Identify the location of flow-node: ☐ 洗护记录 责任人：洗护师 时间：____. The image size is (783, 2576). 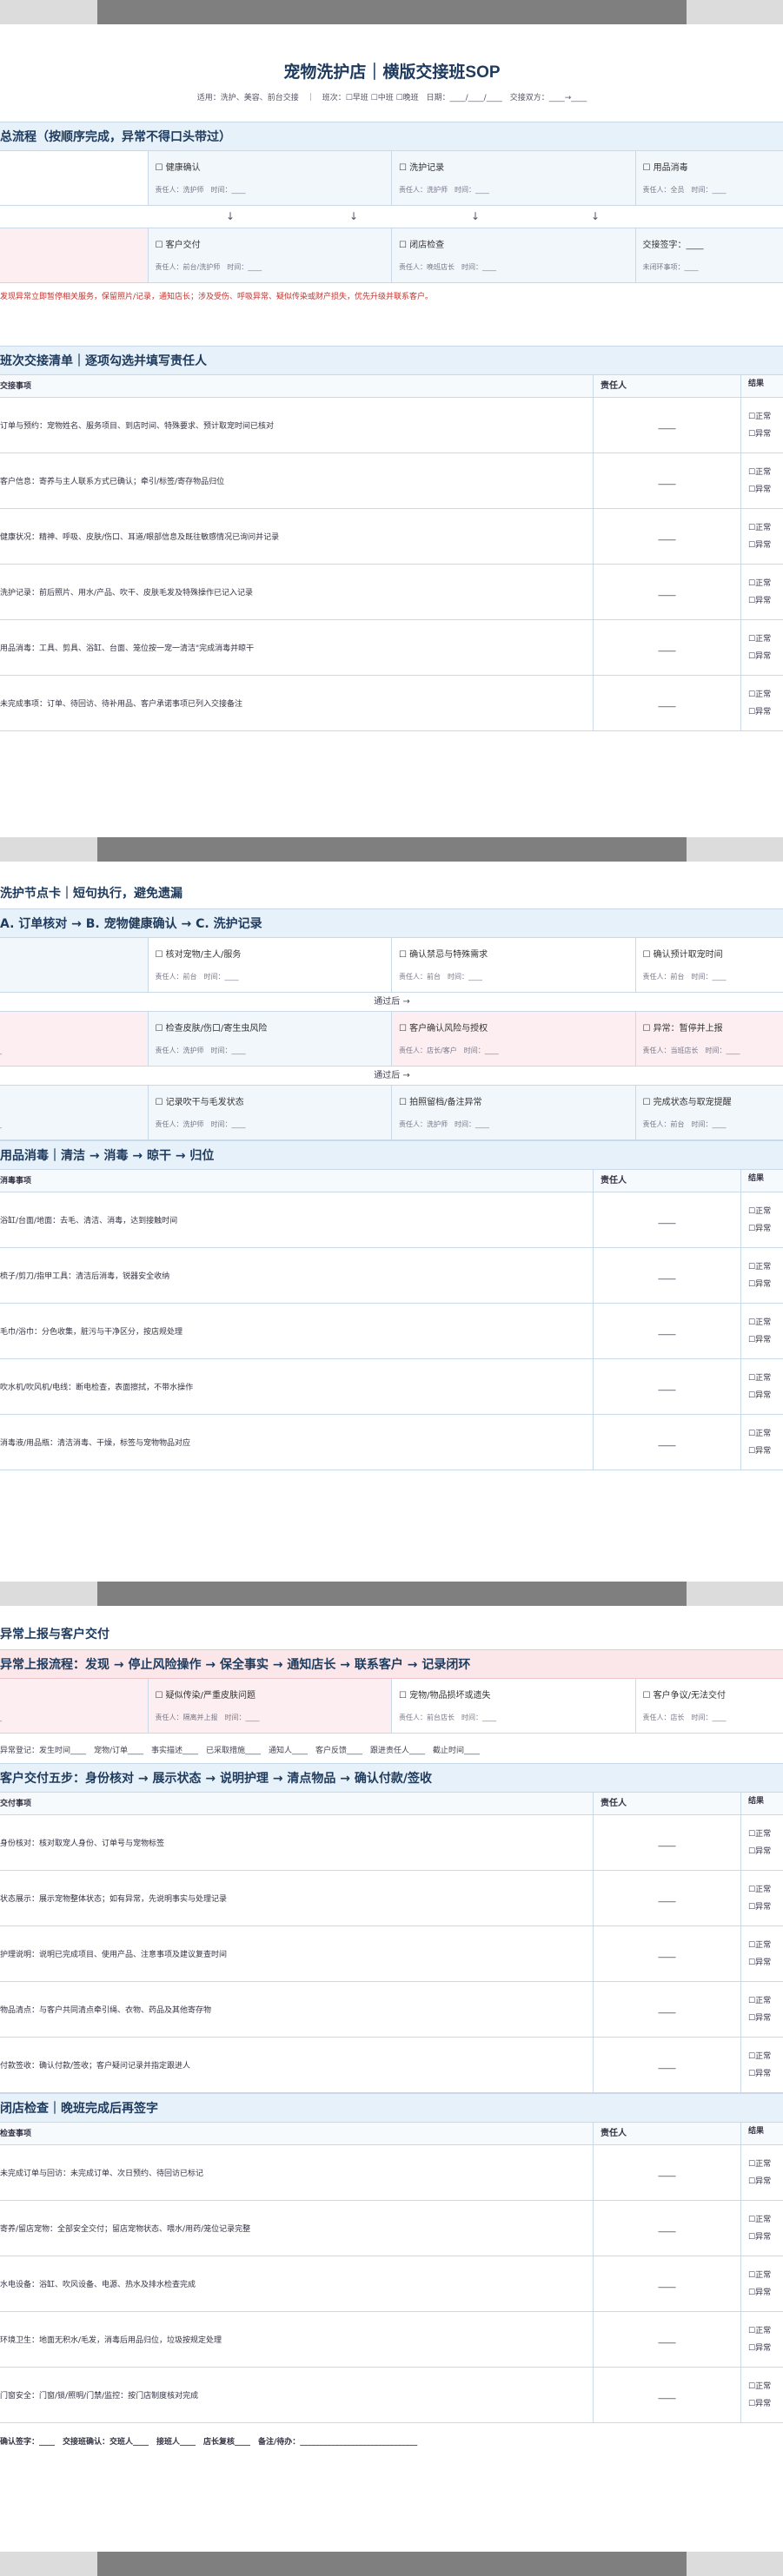
(514, 178).